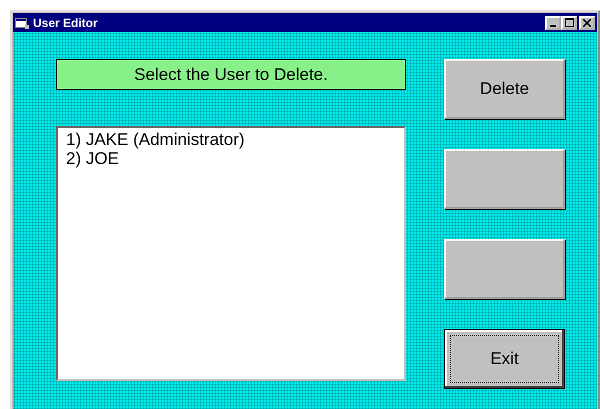 This screenshot has height=409, width=600. Describe the element at coordinates (504, 89) in the screenshot. I see `action-button: Delete` at that location.